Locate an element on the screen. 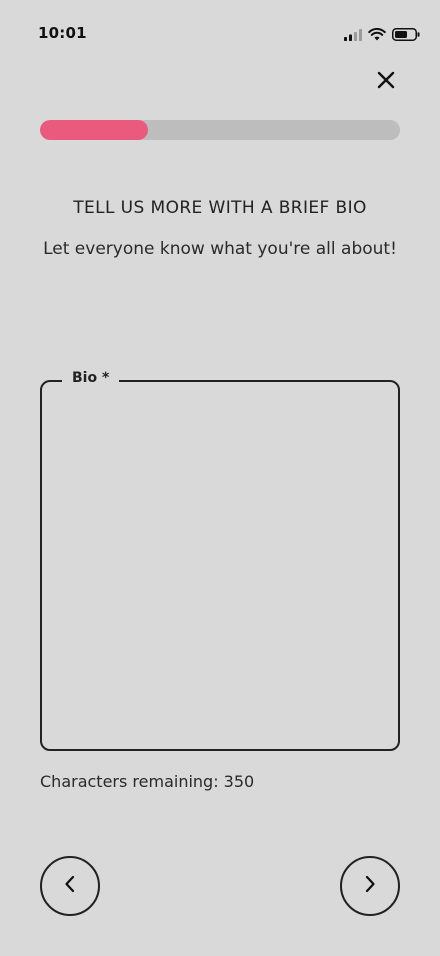 This screenshot has width=440, height=956. close-button is located at coordinates (386, 82).